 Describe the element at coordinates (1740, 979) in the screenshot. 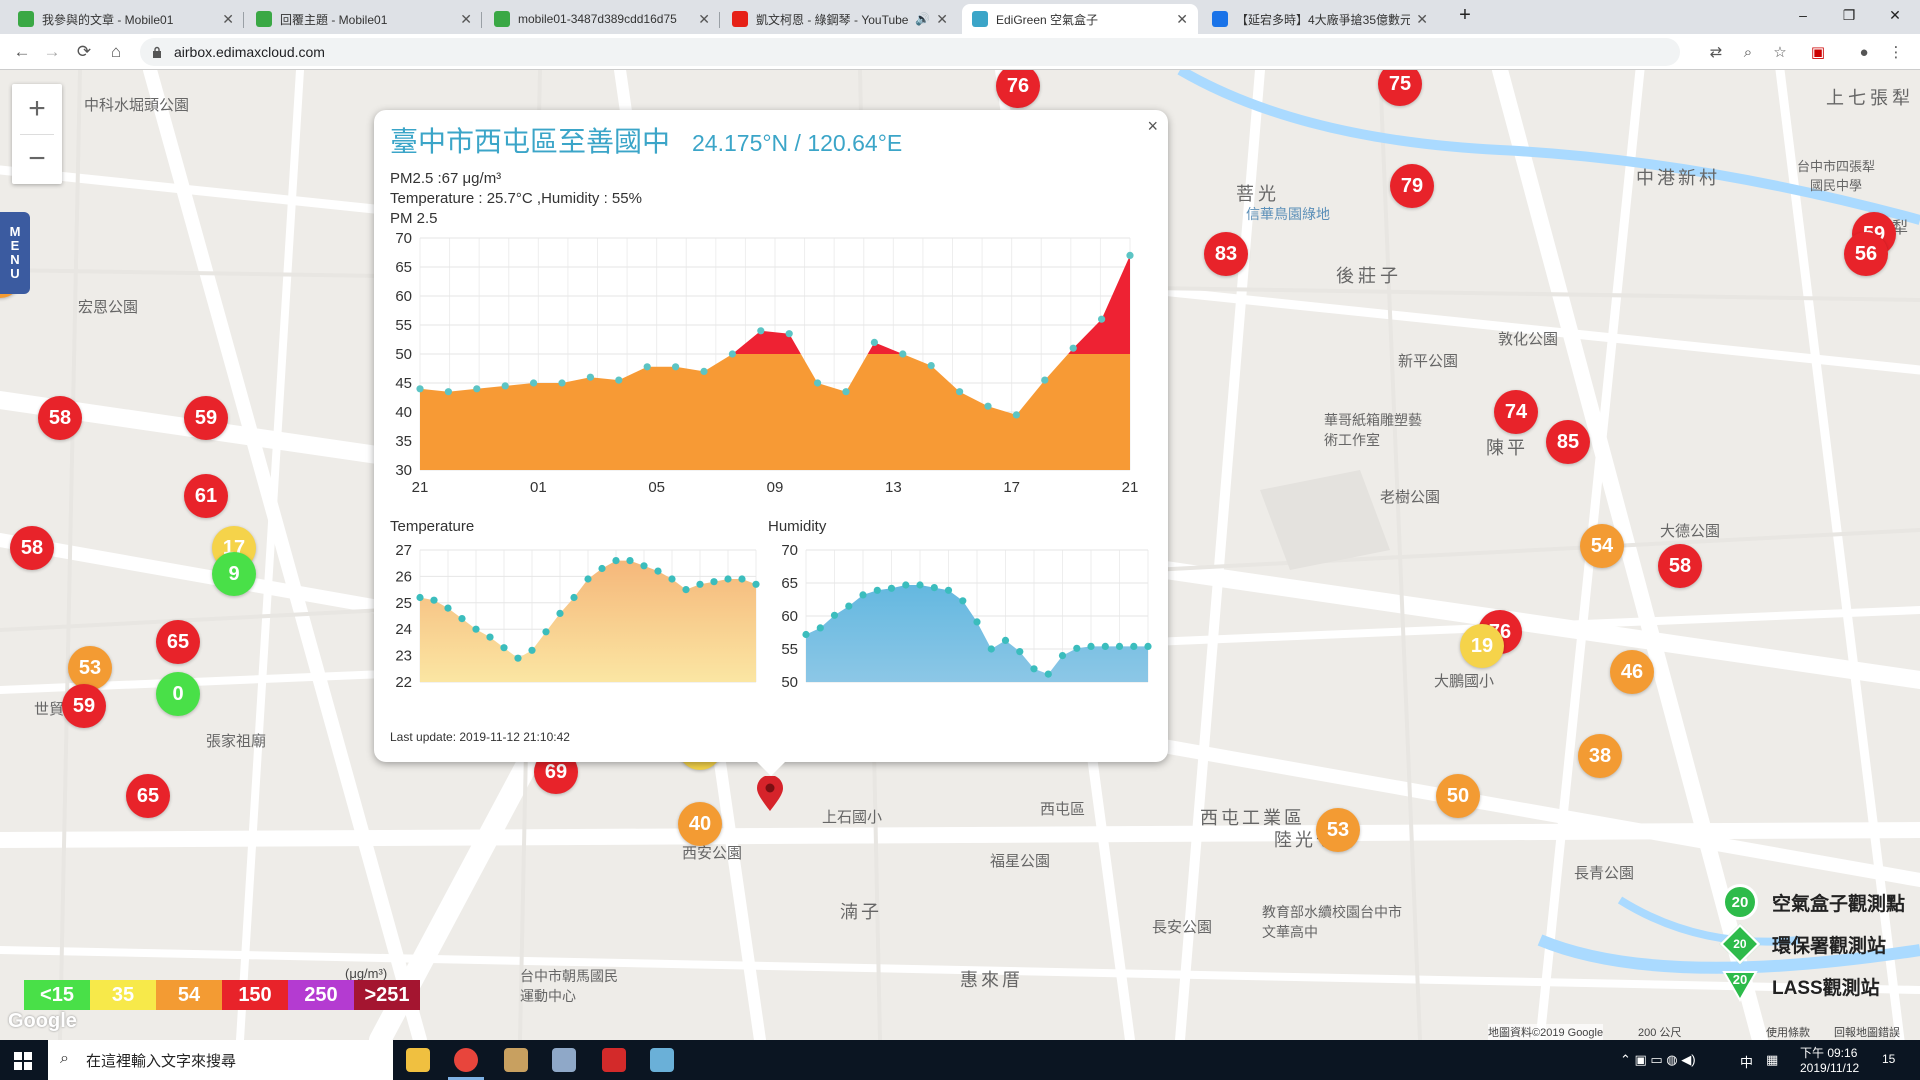

I see `lass-legend-value: 20` at that location.